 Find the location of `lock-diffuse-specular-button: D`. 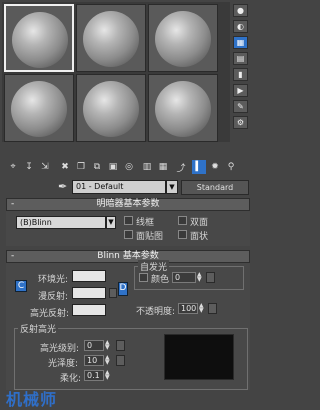

lock-diffuse-specular-button: D is located at coordinates (123, 289).